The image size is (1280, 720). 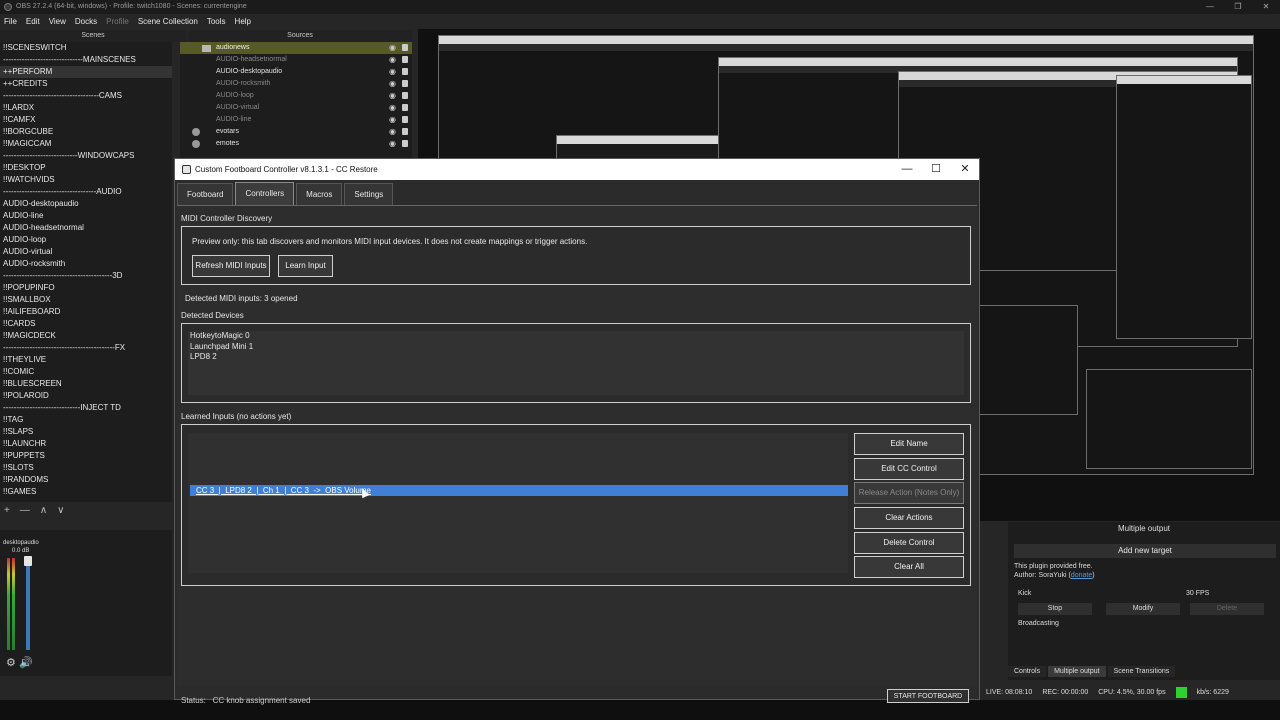 What do you see at coordinates (43, 510) in the screenshot?
I see `move-up-icon: ∧` at bounding box center [43, 510].